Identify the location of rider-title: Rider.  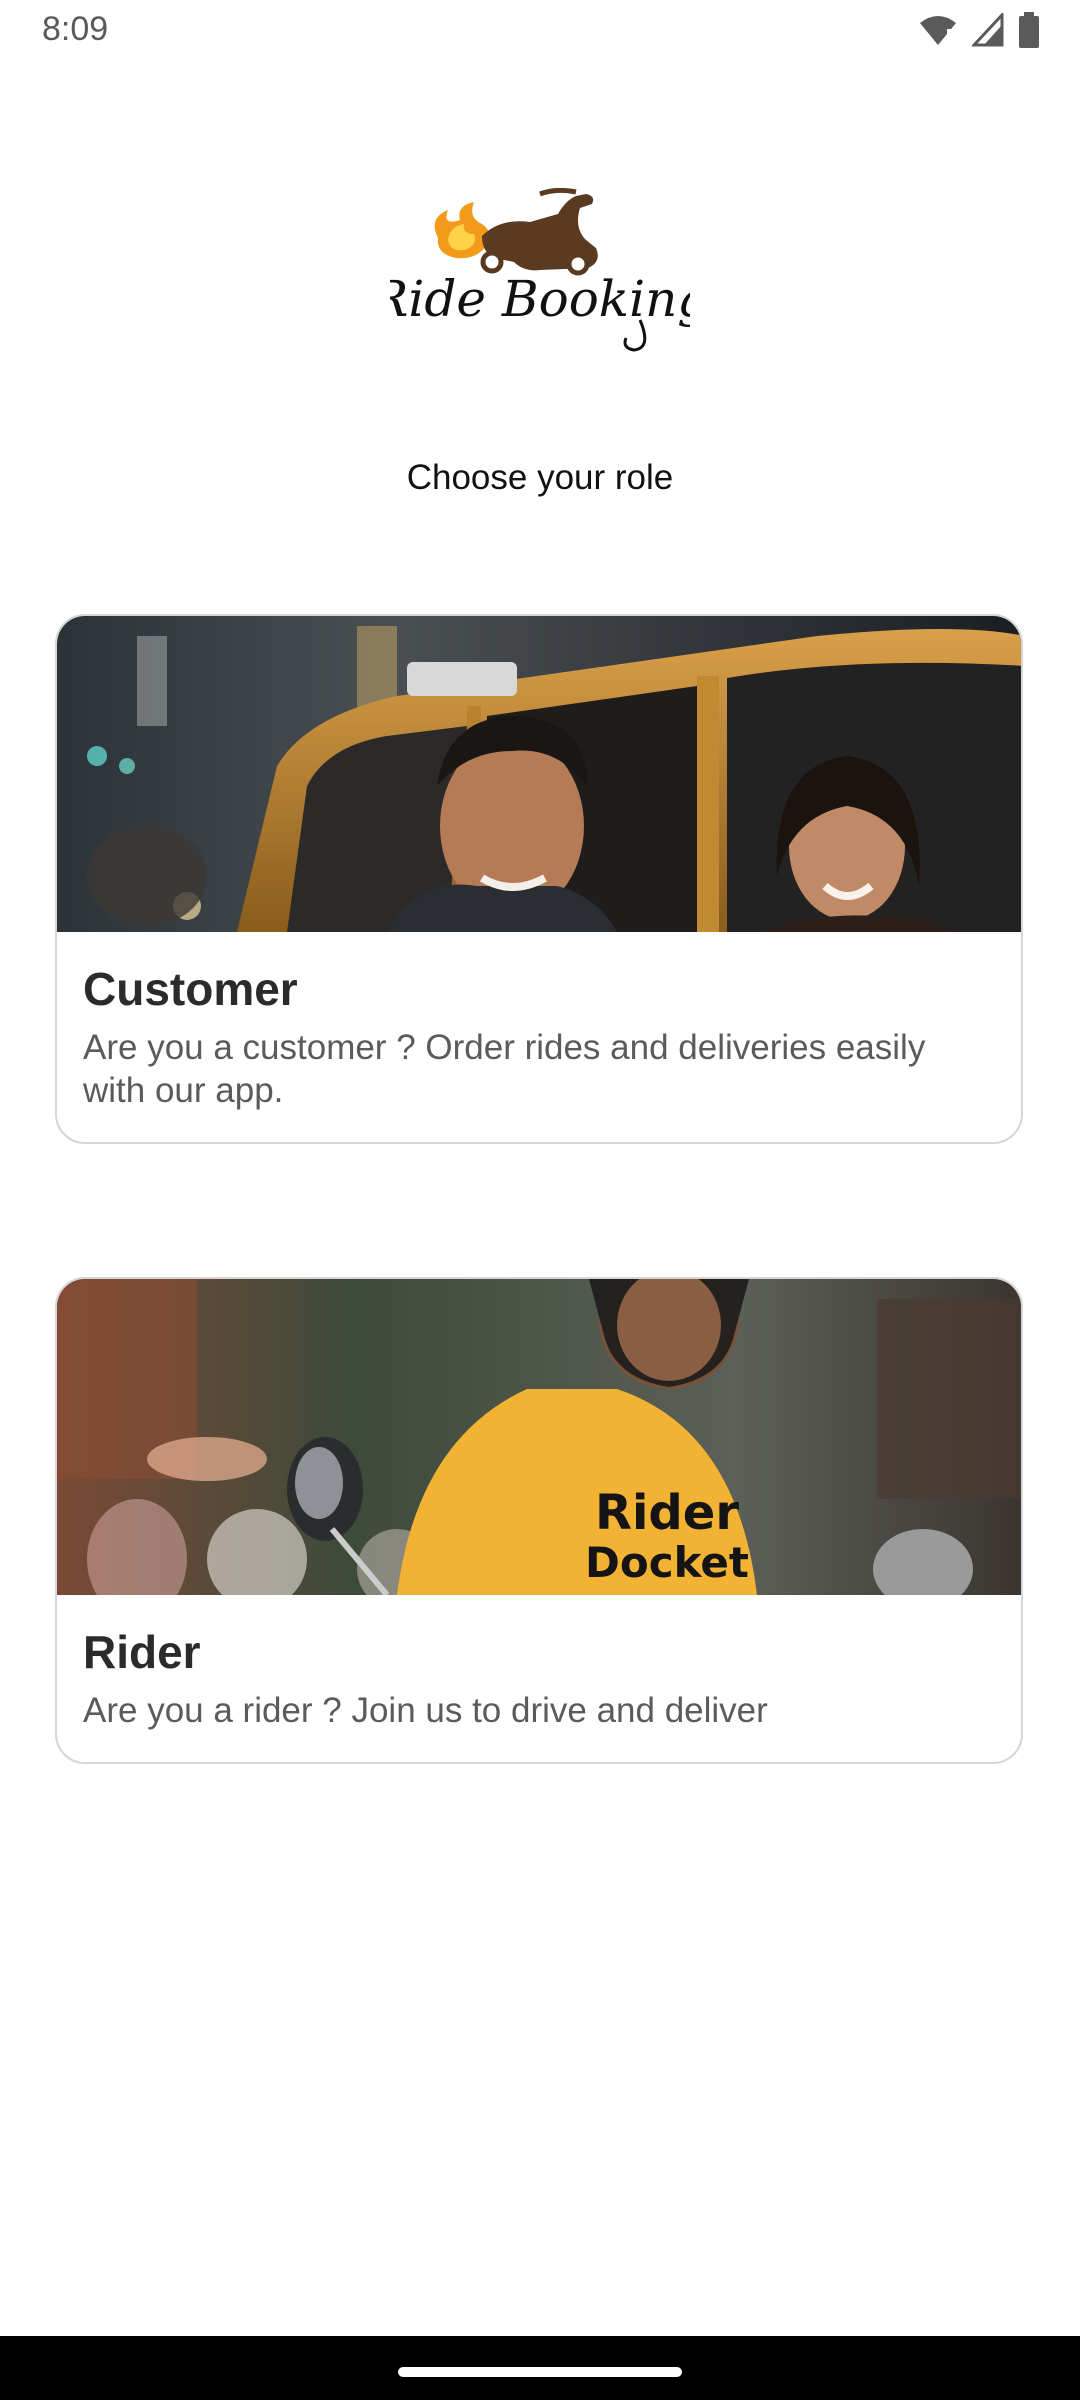
(142, 1652).